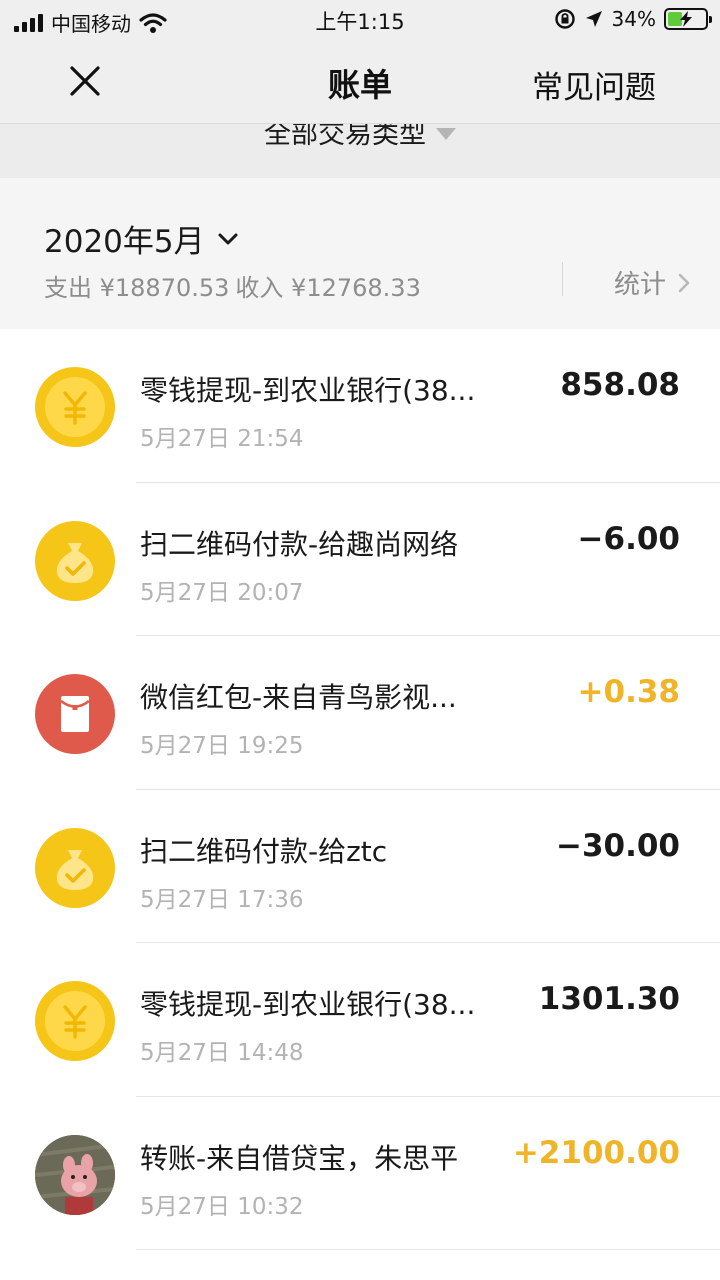 This screenshot has height=1280, width=720. What do you see at coordinates (75, 1174) in the screenshot?
I see `avatar-icon` at bounding box center [75, 1174].